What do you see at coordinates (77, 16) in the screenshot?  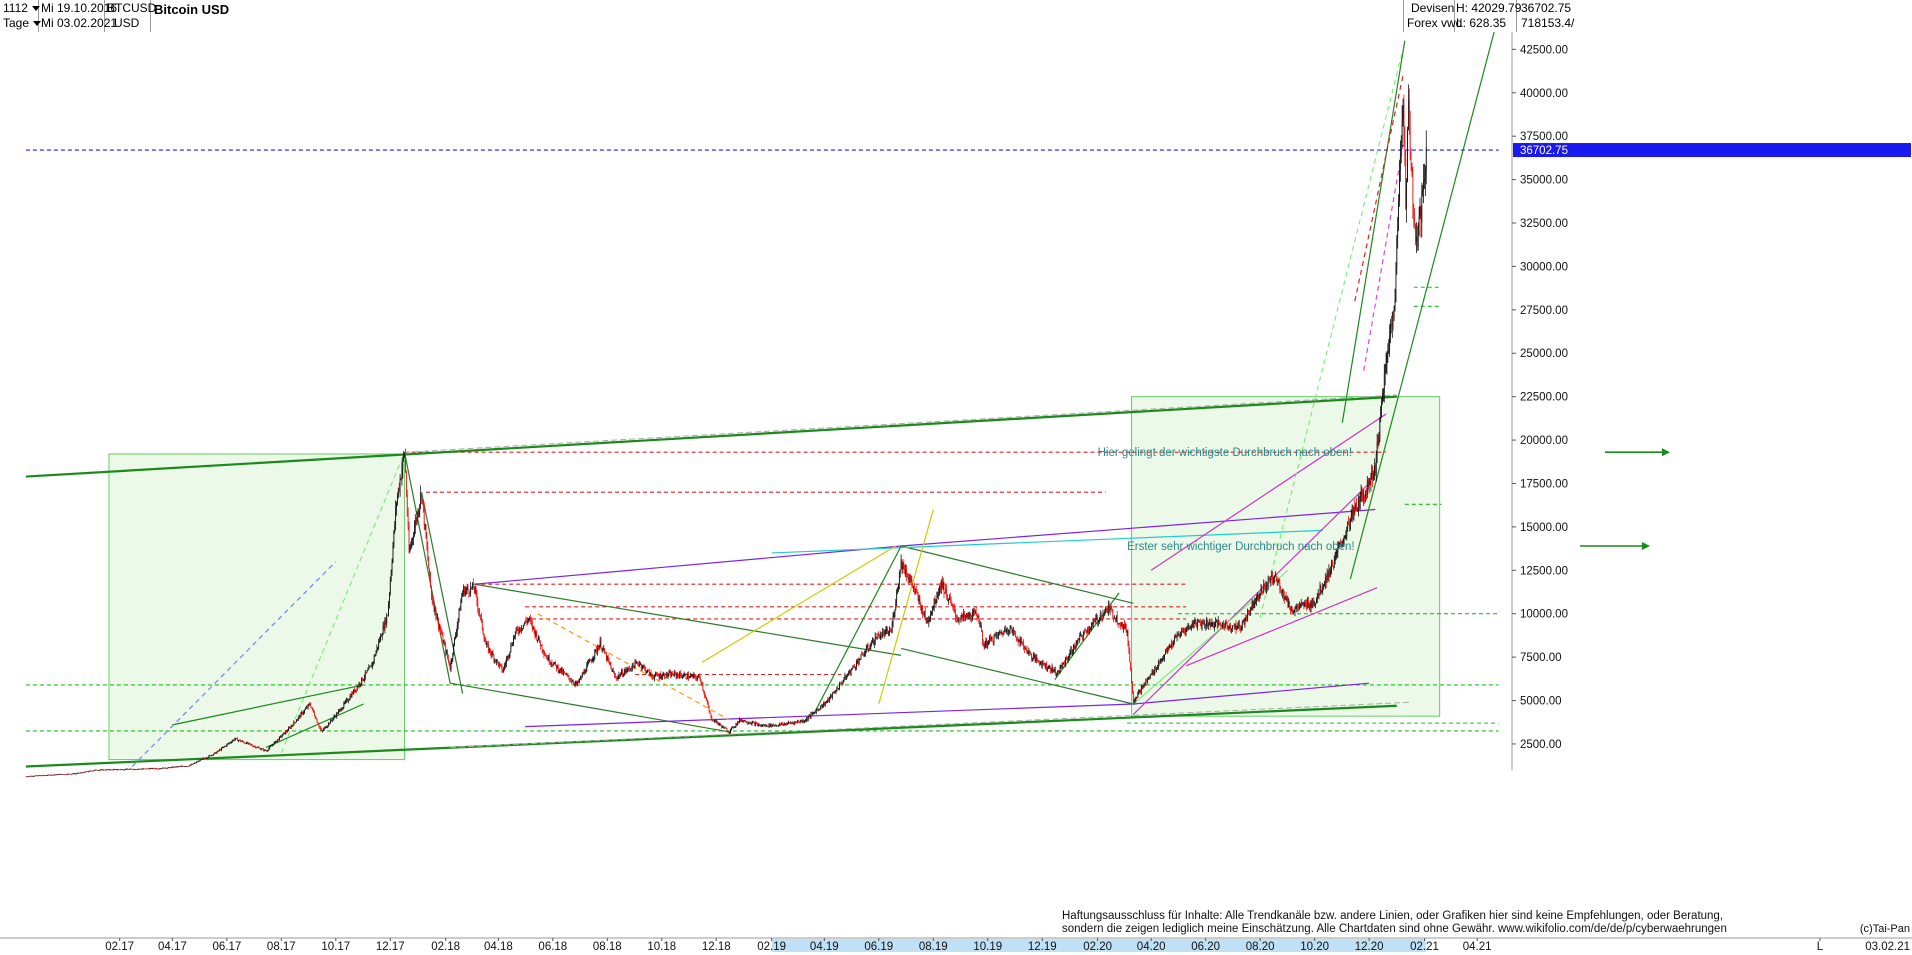 I see `date-range-box: Mi 19.10.2016 Mi 03.02.2021` at bounding box center [77, 16].